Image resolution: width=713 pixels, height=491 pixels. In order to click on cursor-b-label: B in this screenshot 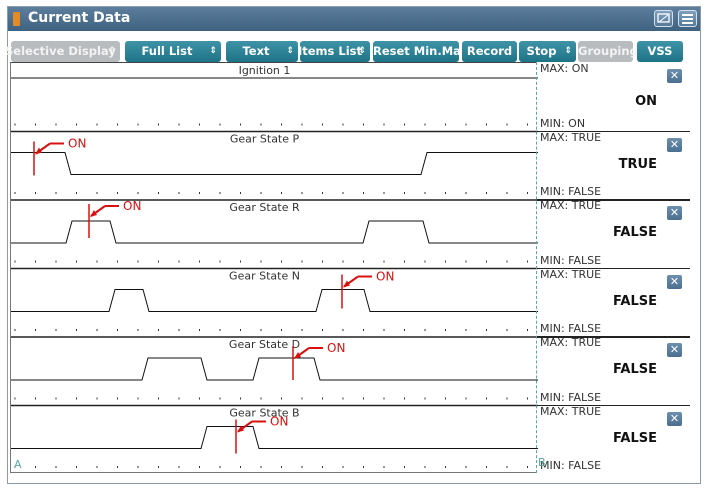, I will do `click(542, 462)`.